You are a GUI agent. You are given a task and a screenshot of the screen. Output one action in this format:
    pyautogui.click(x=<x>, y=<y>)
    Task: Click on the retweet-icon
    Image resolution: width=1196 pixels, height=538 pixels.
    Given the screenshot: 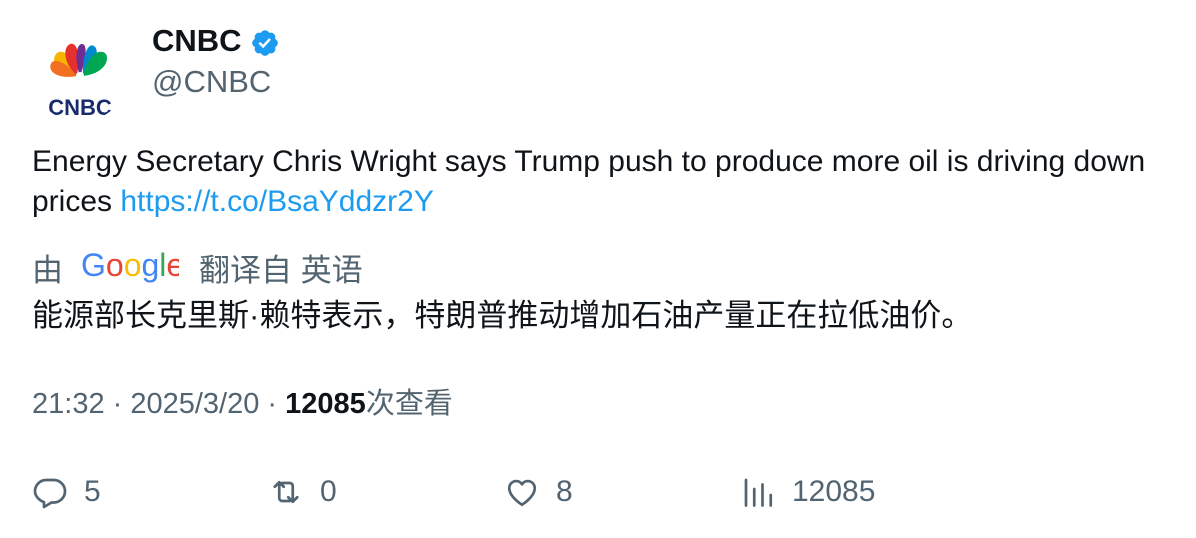 What is the action you would take?
    pyautogui.click(x=286, y=492)
    